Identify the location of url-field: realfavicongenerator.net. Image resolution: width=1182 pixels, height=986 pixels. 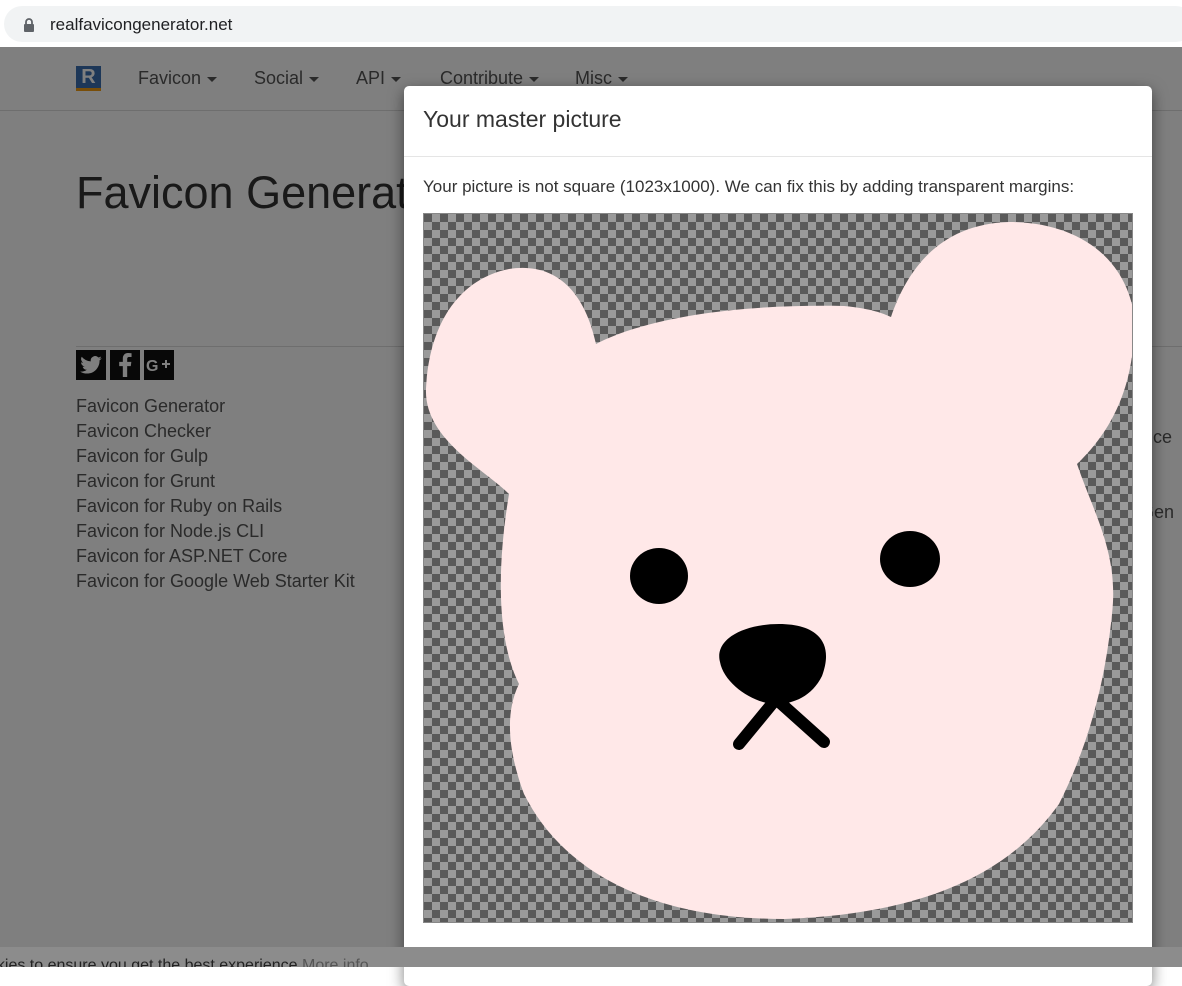
(593, 24).